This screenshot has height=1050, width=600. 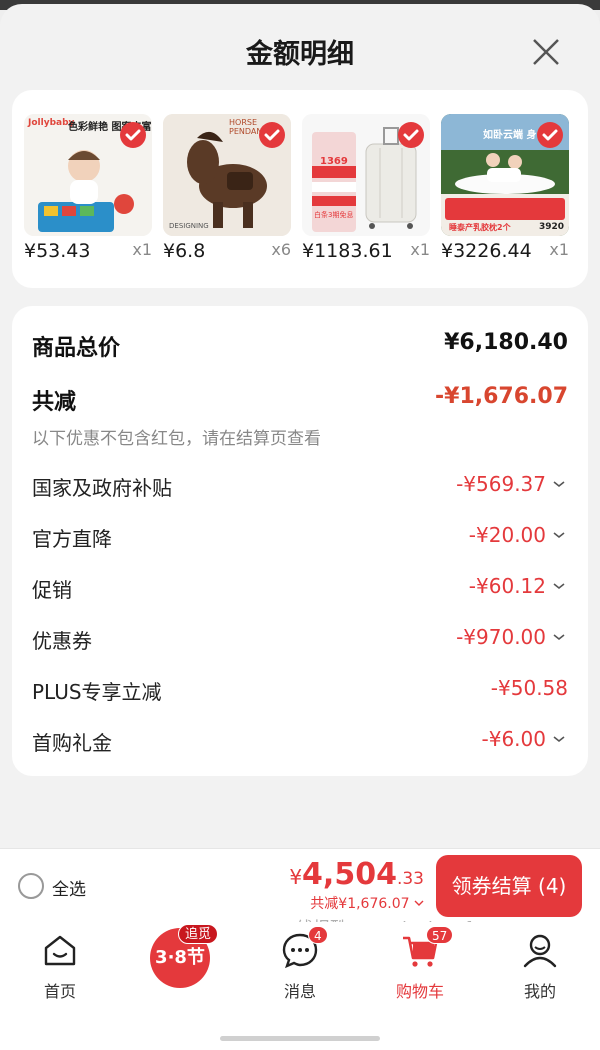 What do you see at coordinates (97, 692) in the screenshot?
I see `discount-label: PLUS专享立减` at bounding box center [97, 692].